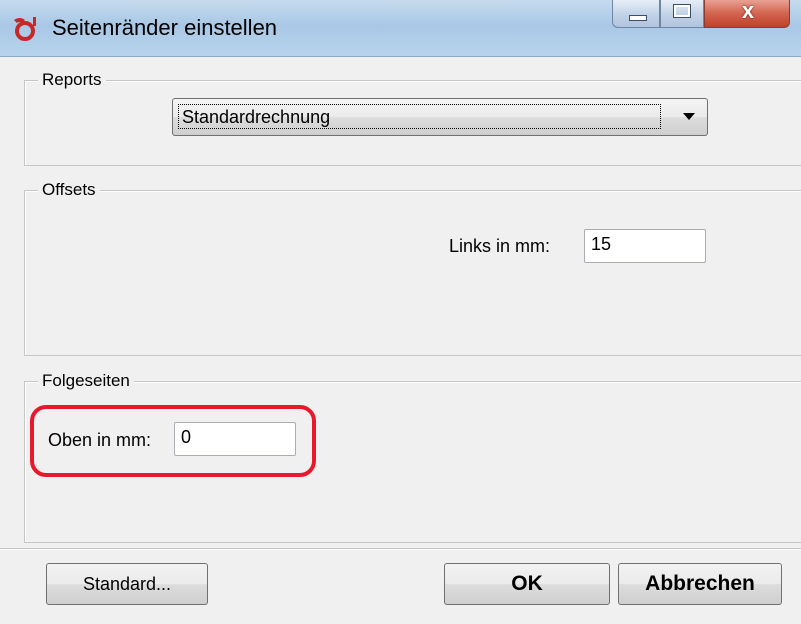 The height and width of the screenshot is (624, 801). I want to click on folgeseiten-group-label: Folgeseiten, so click(86, 381).